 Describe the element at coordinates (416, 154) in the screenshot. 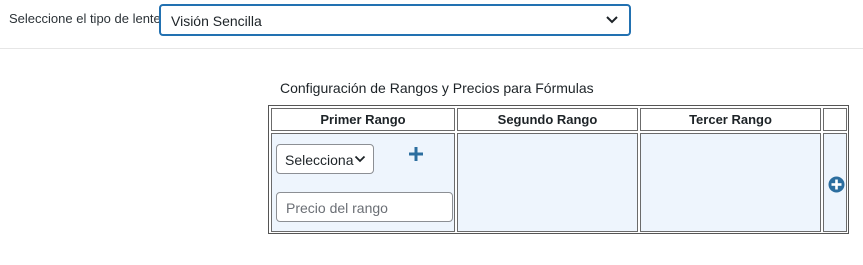

I see `plus-icon` at that location.